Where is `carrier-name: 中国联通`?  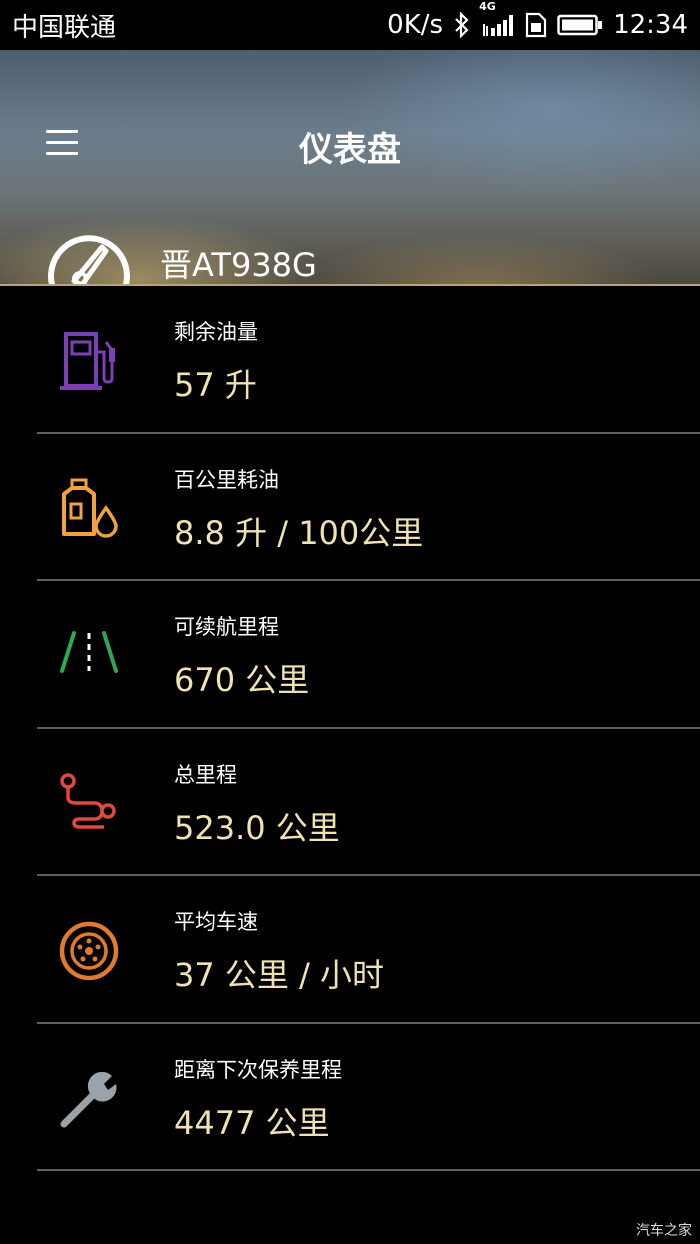 carrier-name: 中国联通 is located at coordinates (64, 27).